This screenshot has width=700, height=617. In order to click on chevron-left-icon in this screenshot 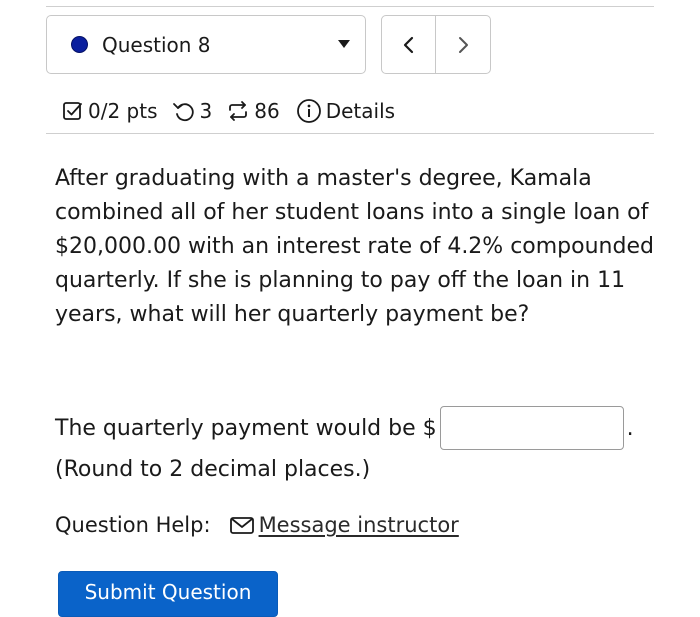, I will do `click(408, 44)`.